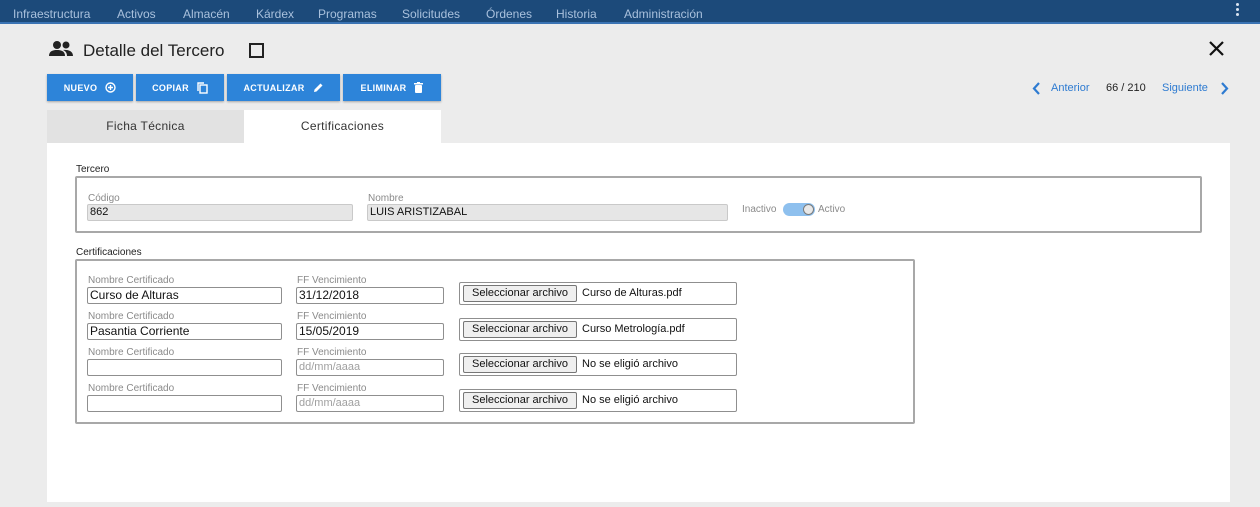 The image size is (1260, 507). What do you see at coordinates (80, 87) in the screenshot?
I see `new-button-label: NUEVO` at bounding box center [80, 87].